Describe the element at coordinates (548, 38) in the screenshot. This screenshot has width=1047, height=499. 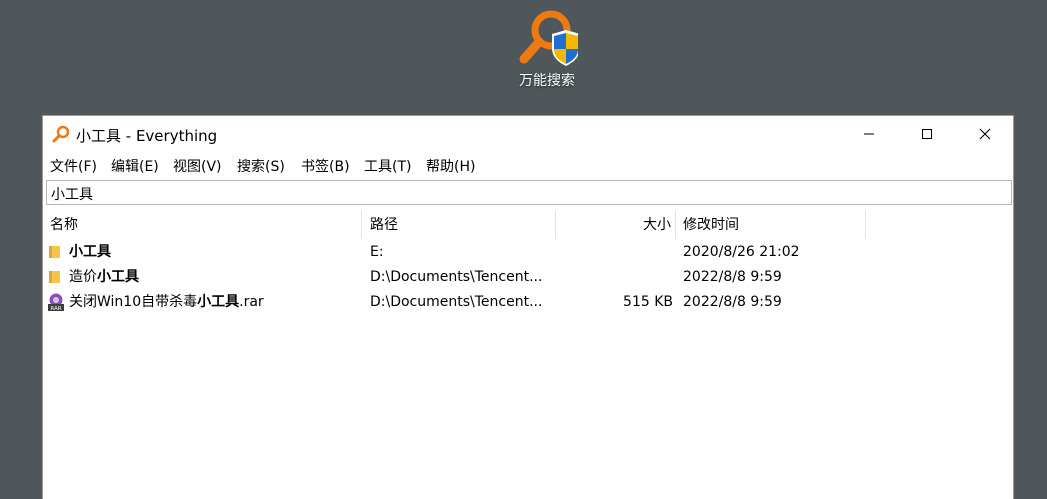
I see `everything-search-shield-icon` at that location.